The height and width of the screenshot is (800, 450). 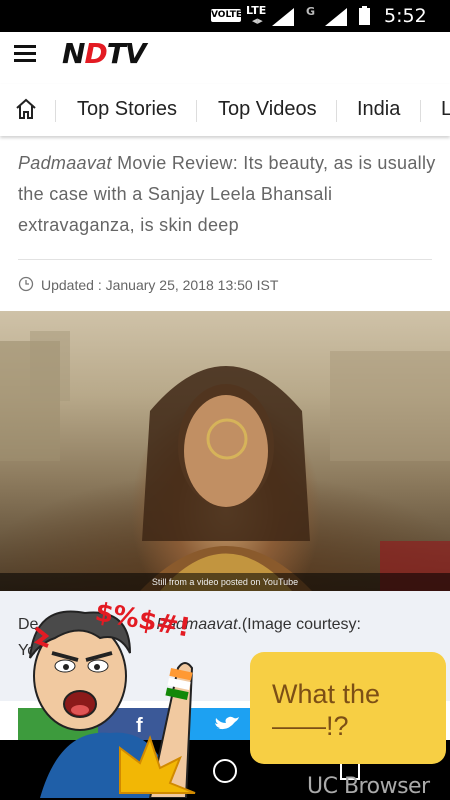 What do you see at coordinates (26, 284) in the screenshot?
I see `clock-icon` at bounding box center [26, 284].